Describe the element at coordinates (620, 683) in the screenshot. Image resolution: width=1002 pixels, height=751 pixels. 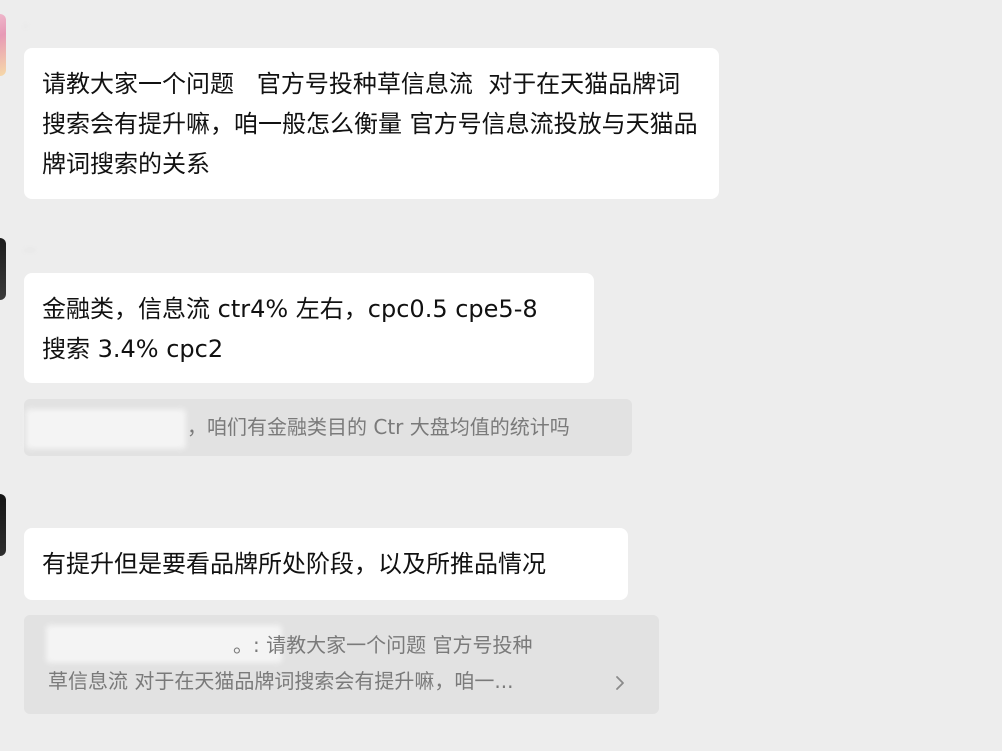
I see `chevron-right-icon` at that location.